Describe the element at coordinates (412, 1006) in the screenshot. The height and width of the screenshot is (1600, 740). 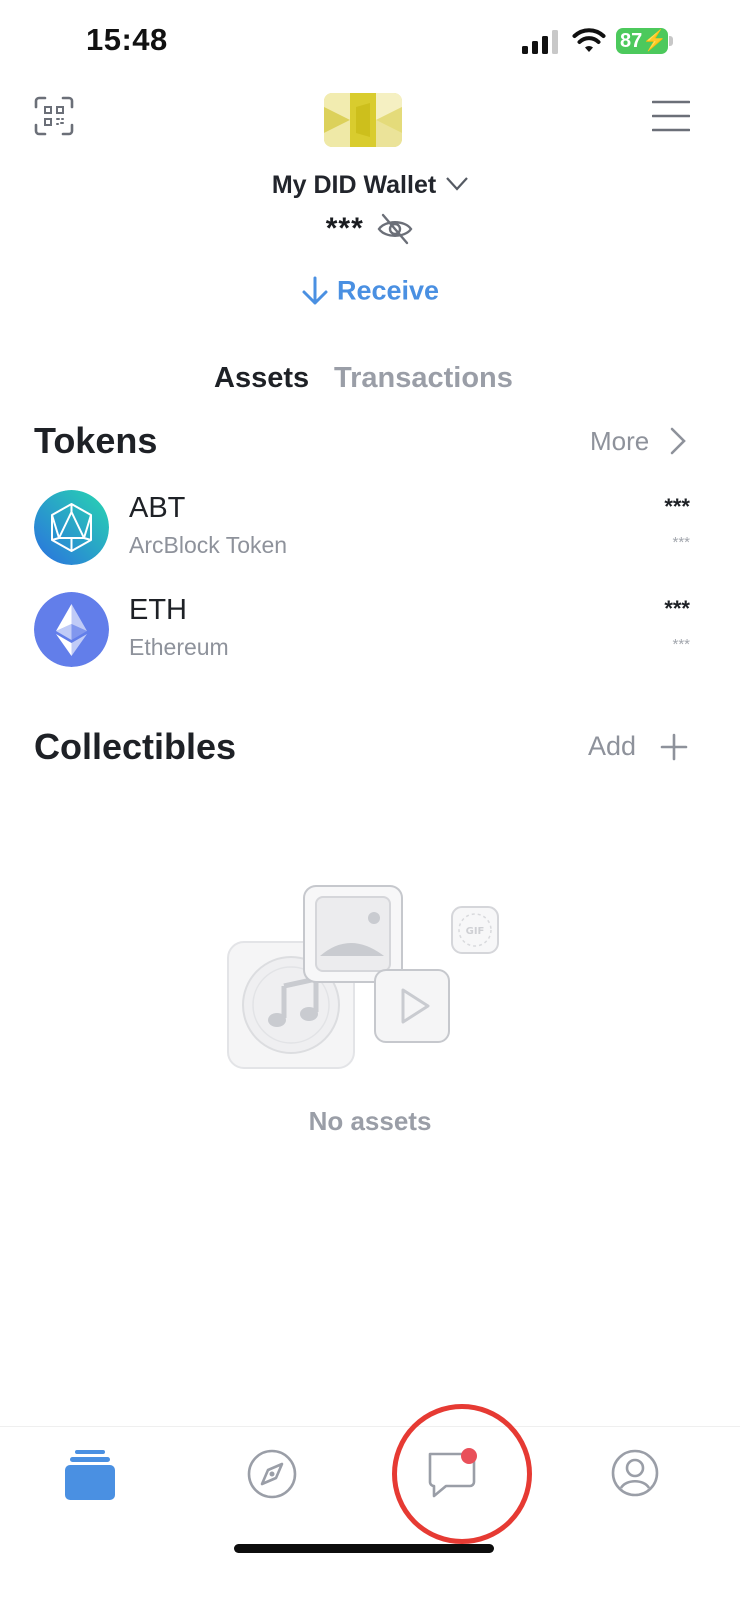
I see `video-play-icon` at that location.